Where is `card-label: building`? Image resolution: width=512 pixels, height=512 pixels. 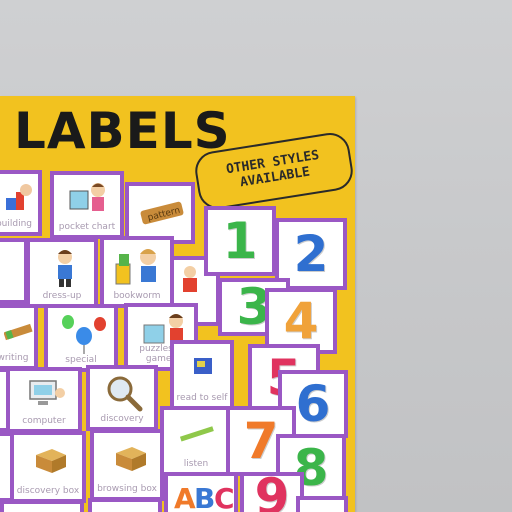 card-label: building is located at coordinates (16, 223).